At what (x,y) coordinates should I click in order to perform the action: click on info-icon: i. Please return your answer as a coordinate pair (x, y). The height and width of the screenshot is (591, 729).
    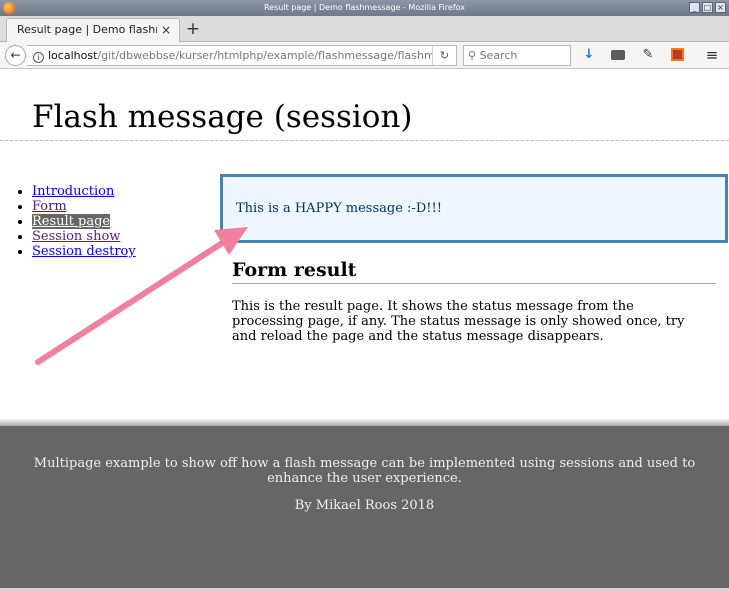
    Looking at the image, I should click on (38, 57).